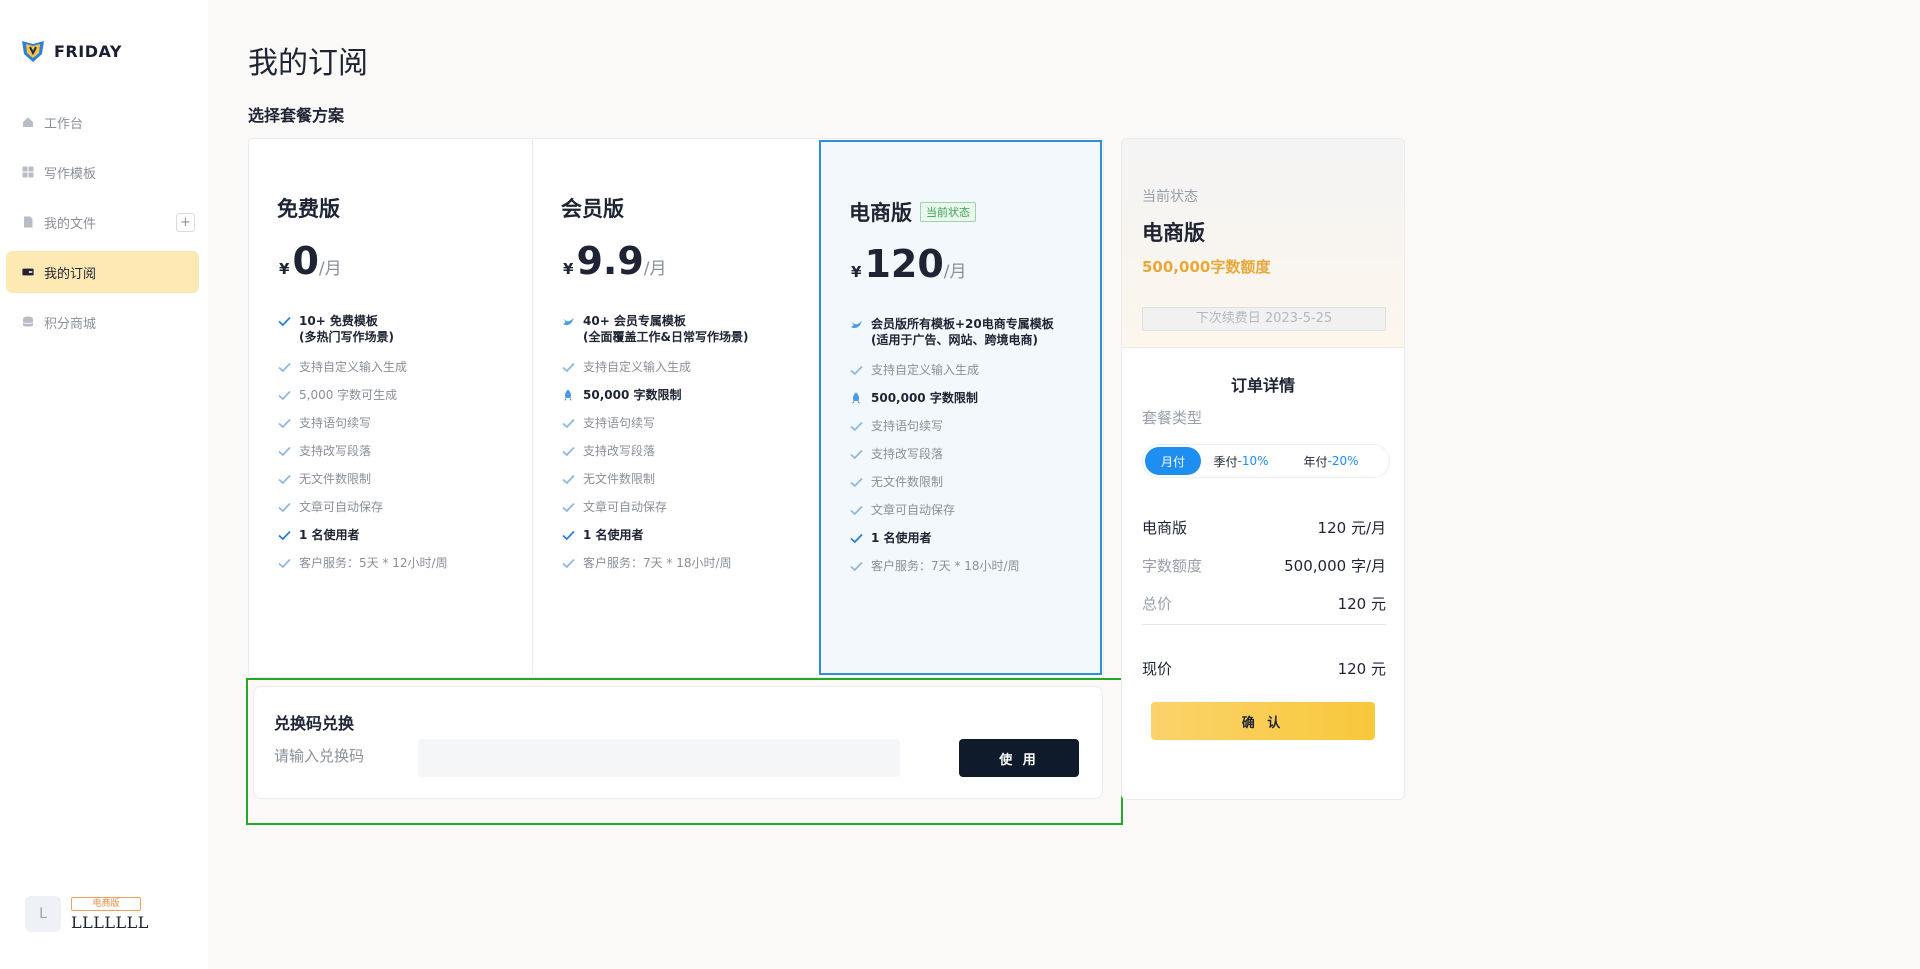  I want to click on logo-icon, so click(33, 51).